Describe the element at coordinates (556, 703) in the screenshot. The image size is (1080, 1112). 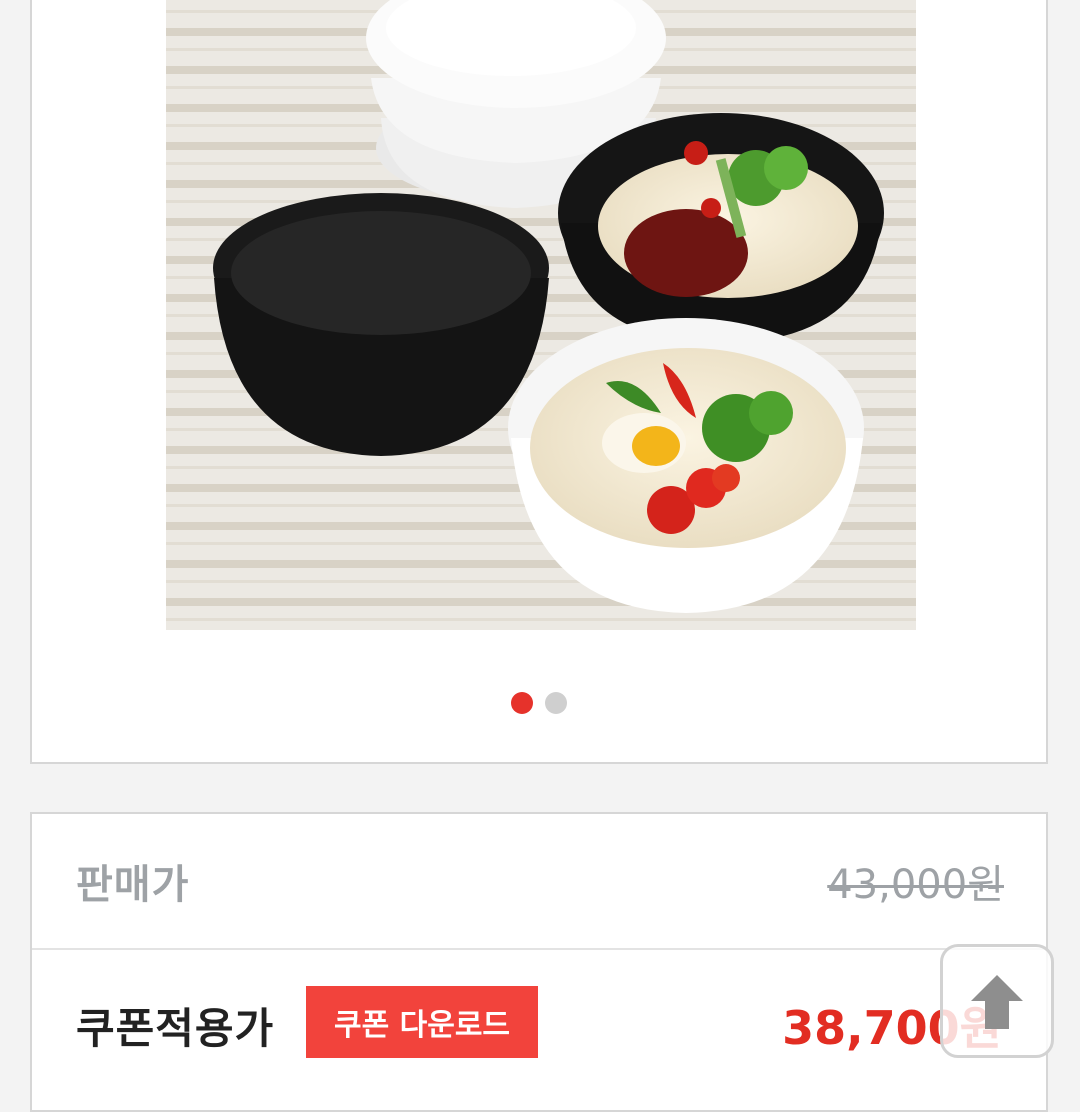
I see `slide-dot` at that location.